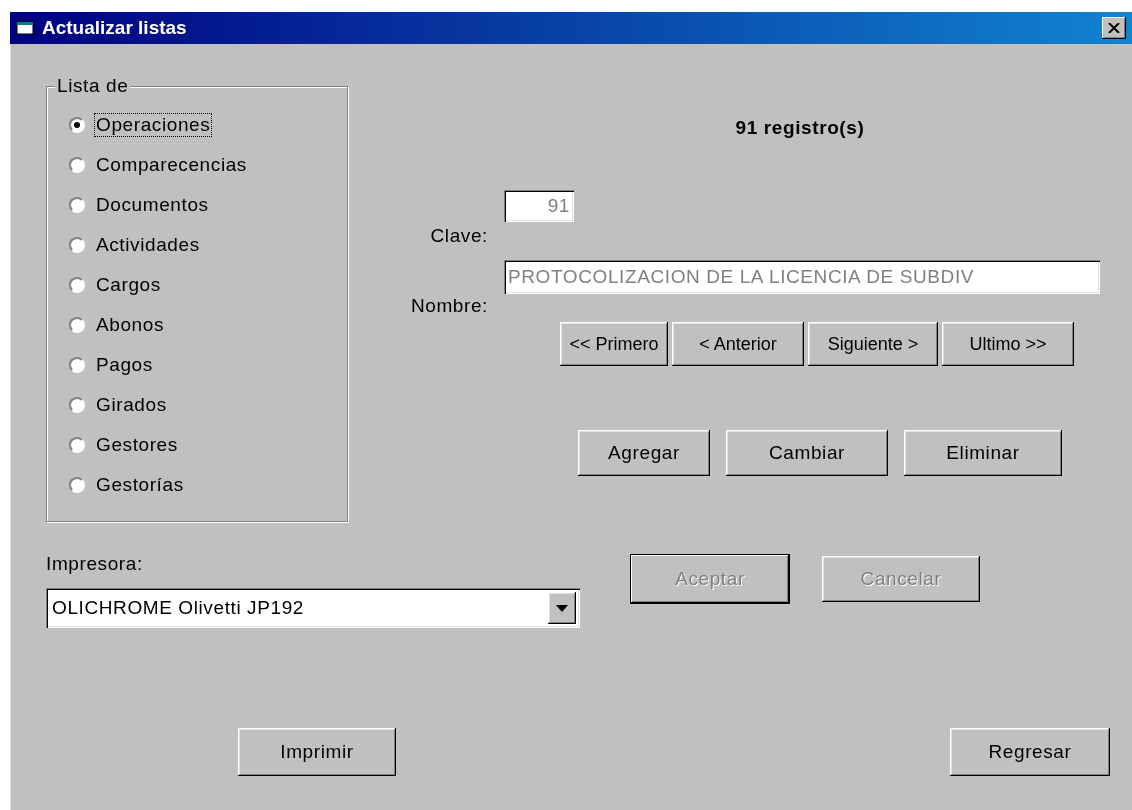 The height and width of the screenshot is (810, 1132). Describe the element at coordinates (1030, 752) in the screenshot. I see `footer-button: Regresar` at that location.